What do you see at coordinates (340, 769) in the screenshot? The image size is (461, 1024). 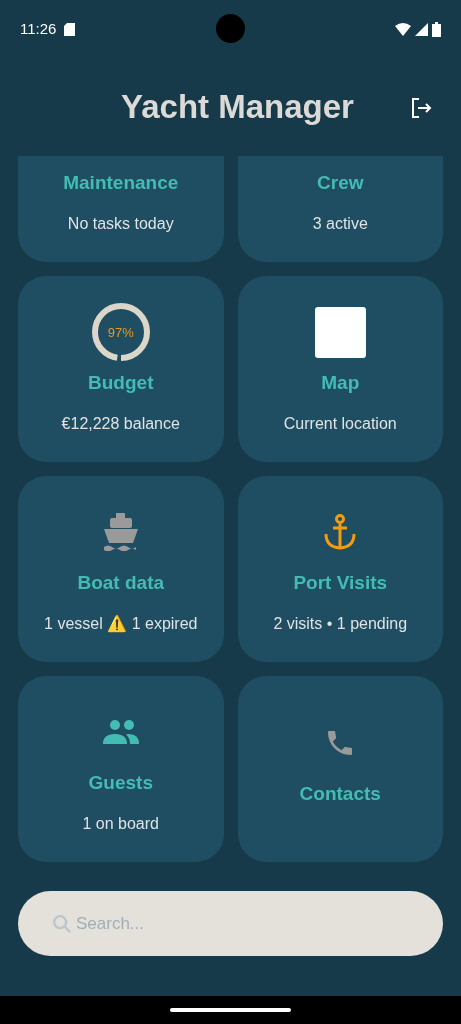 I see `dashboard-card: Contacts` at bounding box center [340, 769].